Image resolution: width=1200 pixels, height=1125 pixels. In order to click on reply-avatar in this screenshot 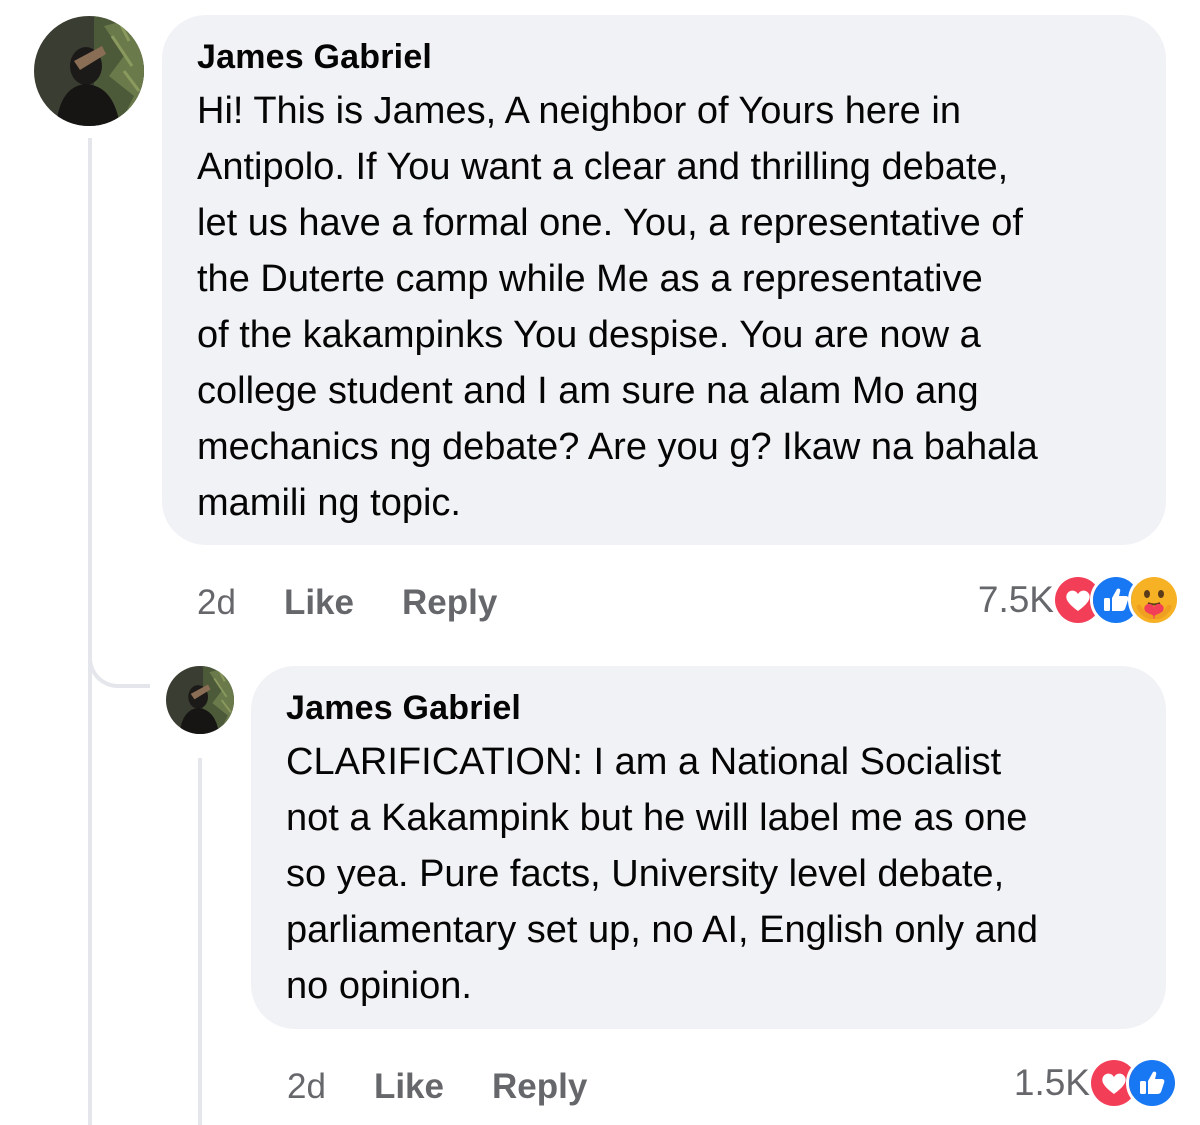, I will do `click(200, 700)`.